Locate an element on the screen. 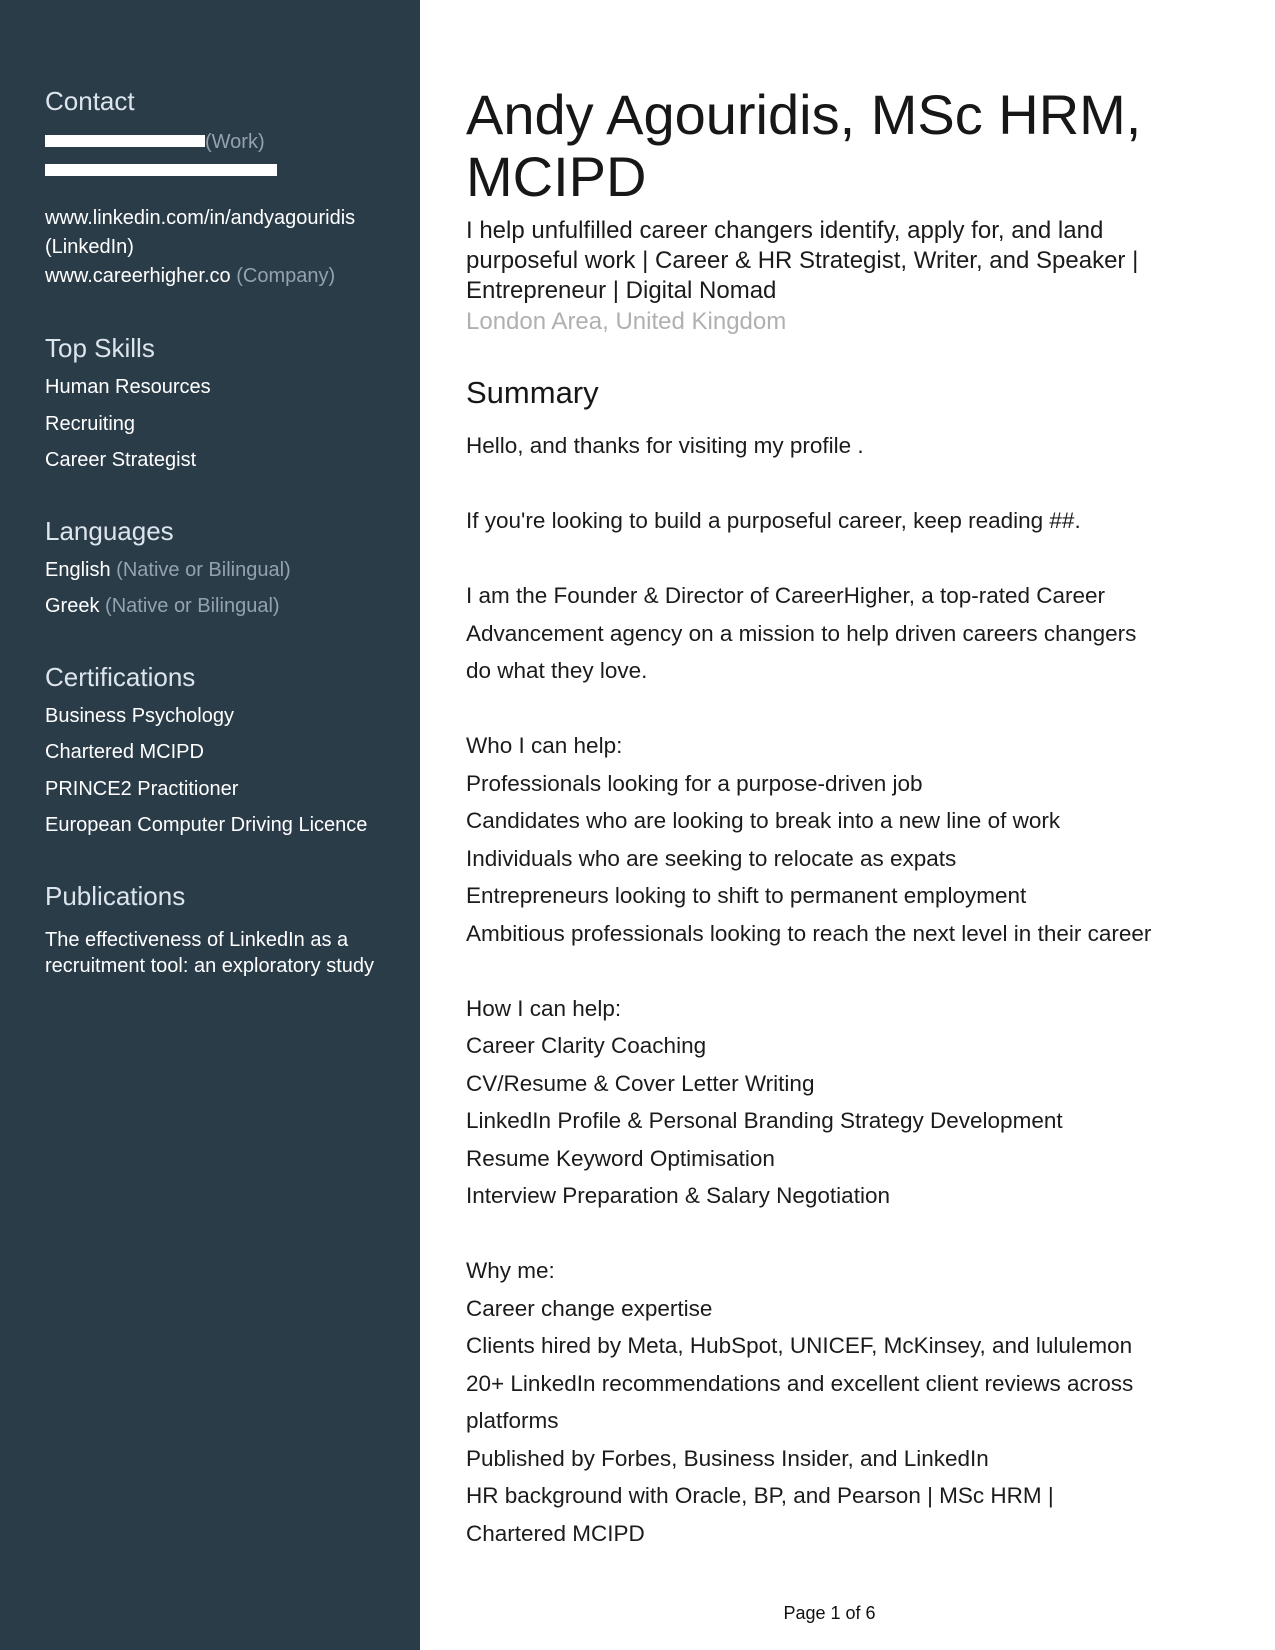 The width and height of the screenshot is (1275, 1650). profile-name-line: MCIPD is located at coordinates (556, 176).